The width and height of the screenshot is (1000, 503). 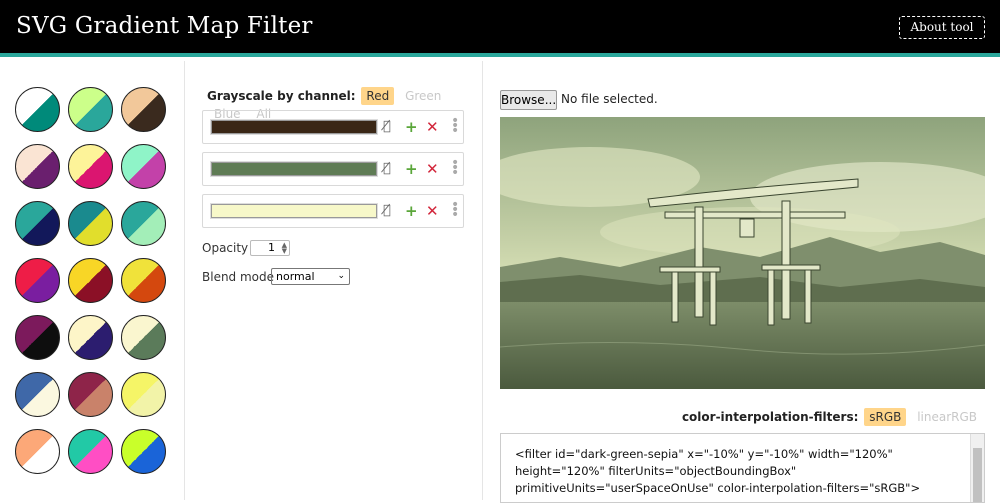 What do you see at coordinates (225, 248) in the screenshot?
I see `opacity-label: Opacity` at bounding box center [225, 248].